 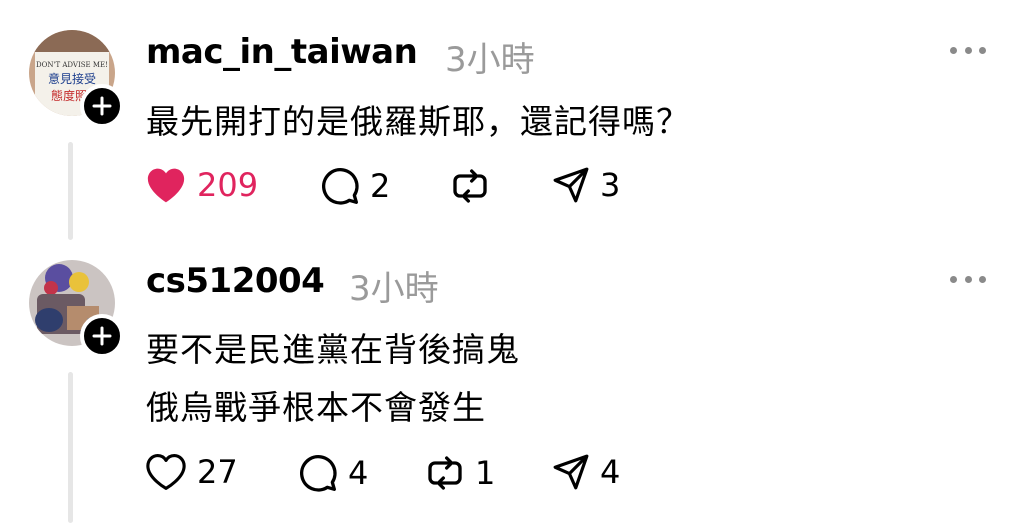 I want to click on avatar-sign-line-1: DON'T ADVISE ME!, so click(x=72, y=65).